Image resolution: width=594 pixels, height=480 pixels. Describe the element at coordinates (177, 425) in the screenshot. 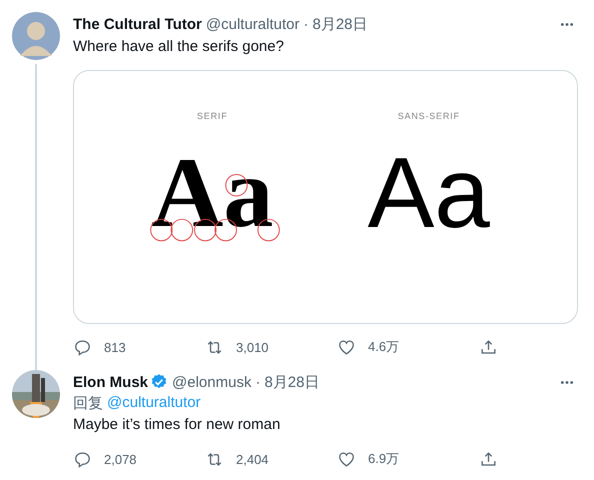

I see `tweet-text: Maybe it’s times for new roman` at that location.